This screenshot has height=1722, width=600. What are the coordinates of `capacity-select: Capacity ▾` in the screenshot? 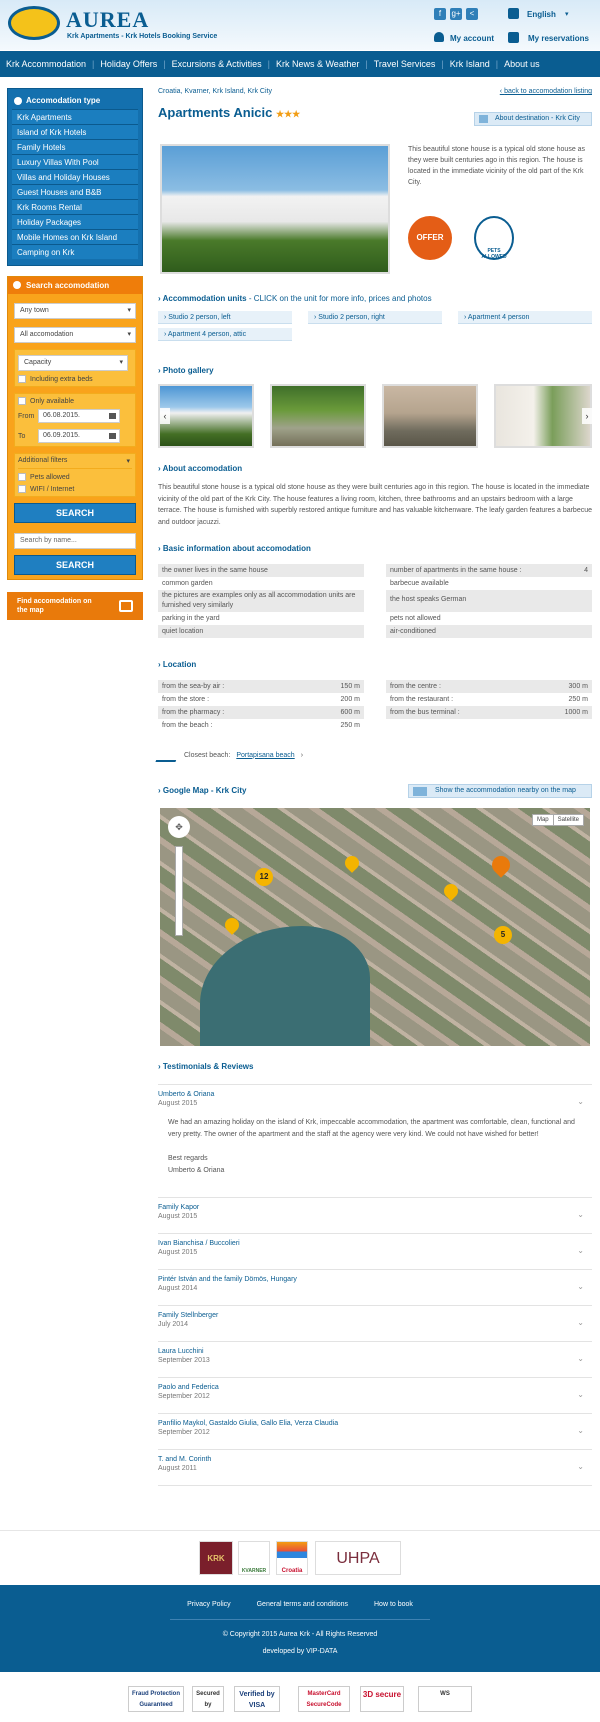 It's located at (73, 363).